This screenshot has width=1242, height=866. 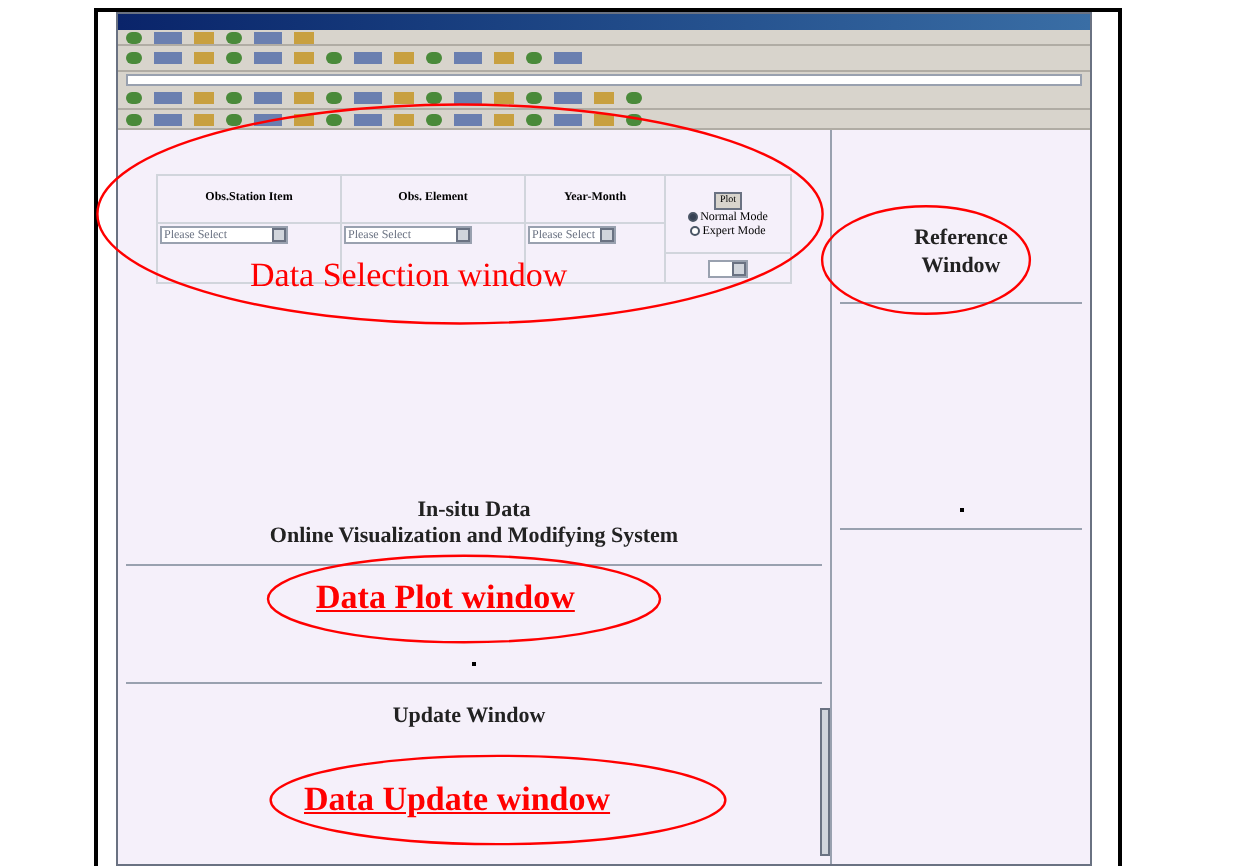 I want to click on reference-title: Reference, so click(x=961, y=240).